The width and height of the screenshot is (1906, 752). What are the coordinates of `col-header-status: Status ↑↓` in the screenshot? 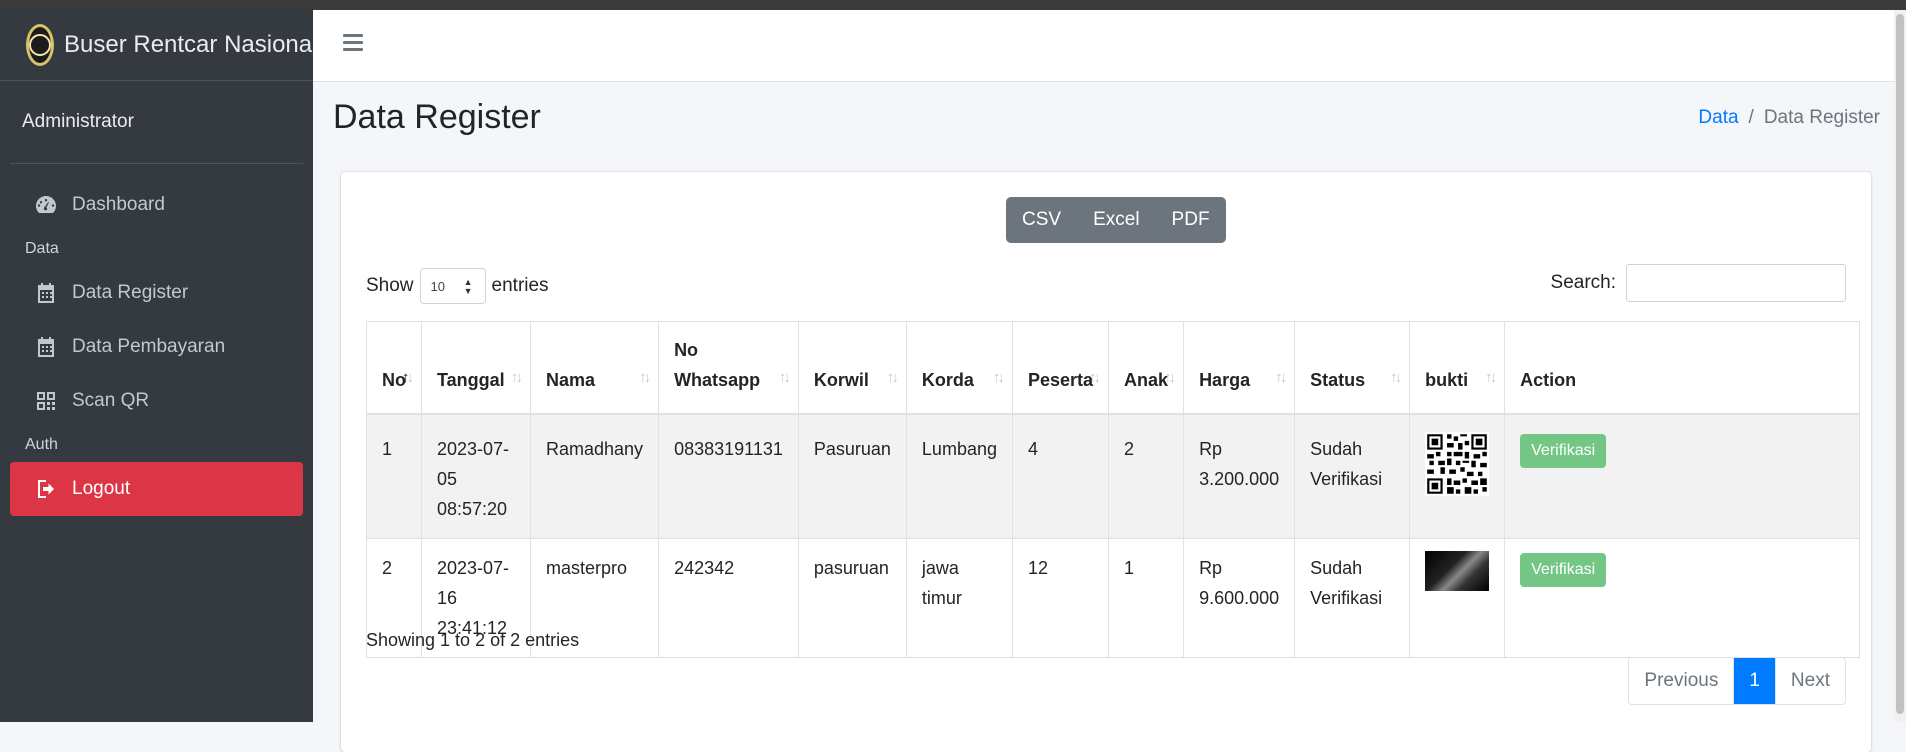 It's located at (1352, 368).